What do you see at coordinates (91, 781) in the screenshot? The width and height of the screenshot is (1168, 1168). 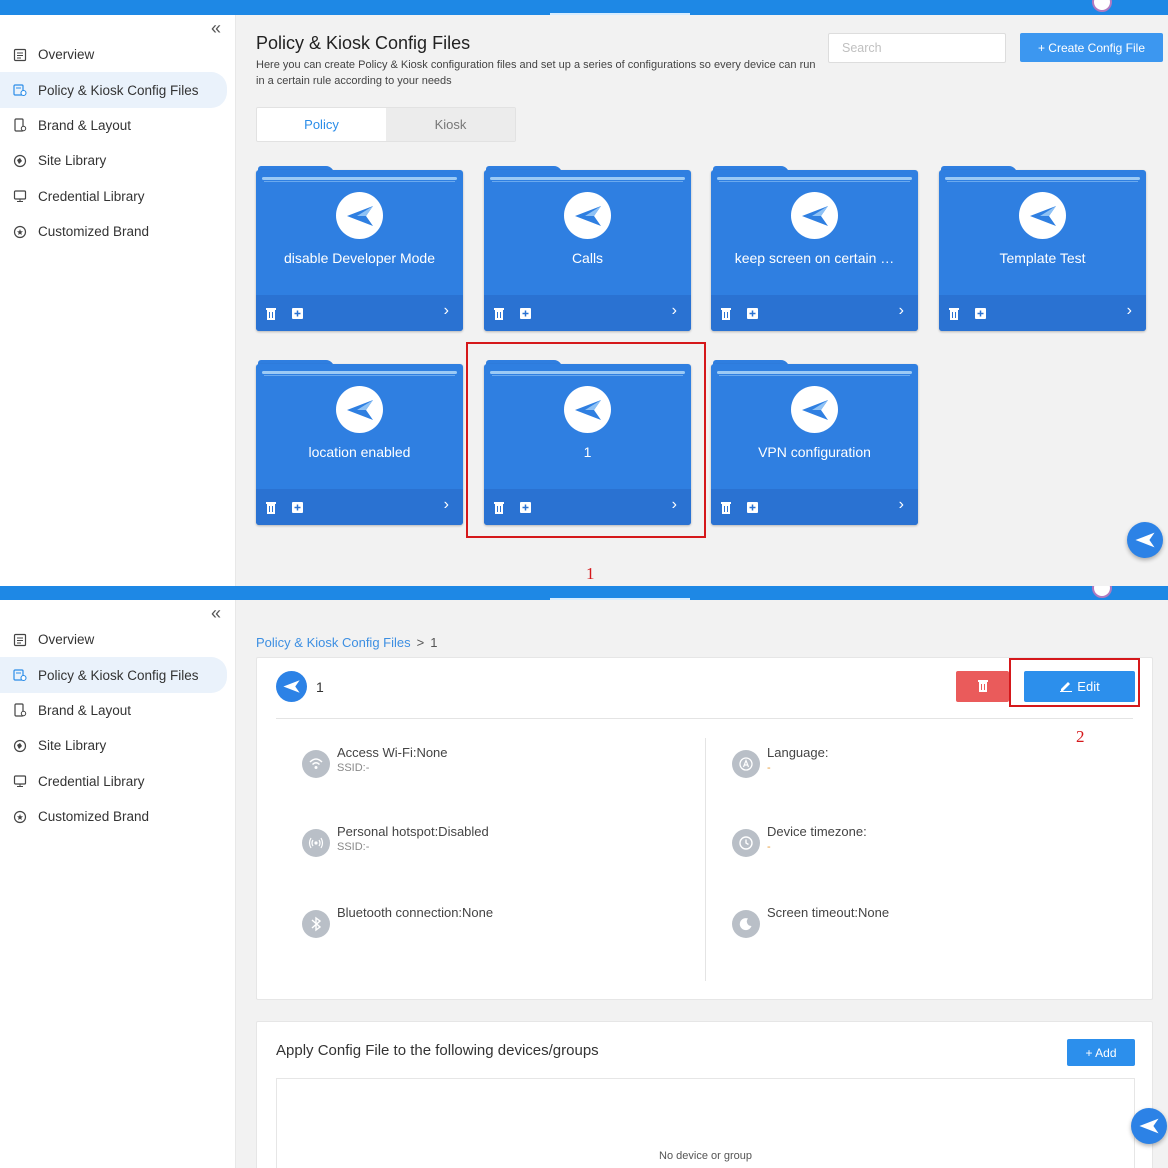 I see `sidebar-item-label: Credential Library` at bounding box center [91, 781].